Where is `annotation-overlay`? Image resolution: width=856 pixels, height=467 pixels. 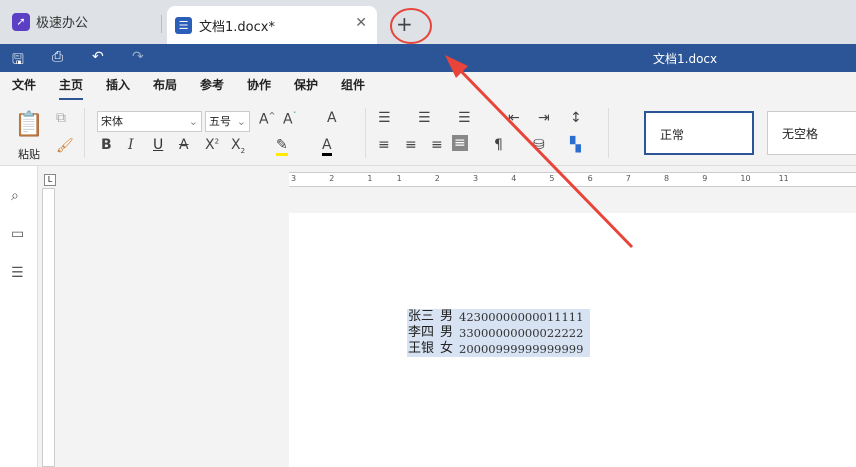
annotation-overlay is located at coordinates (512, 128).